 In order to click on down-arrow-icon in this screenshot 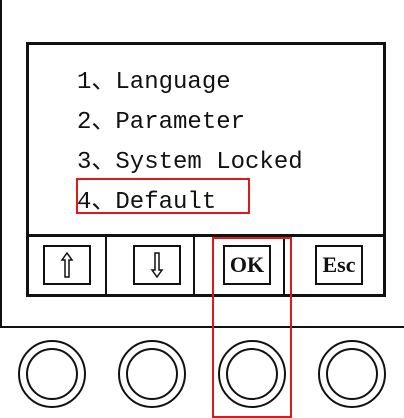, I will do `click(157, 265)`.